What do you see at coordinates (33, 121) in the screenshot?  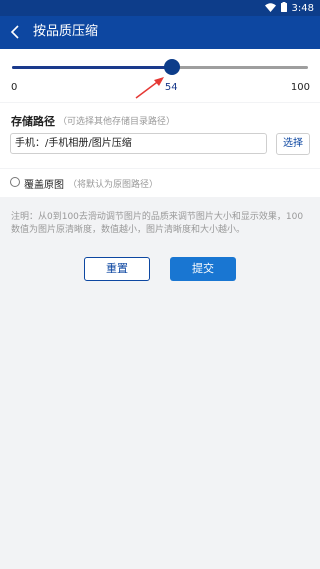 I see `storage-path-label: 存储路径` at bounding box center [33, 121].